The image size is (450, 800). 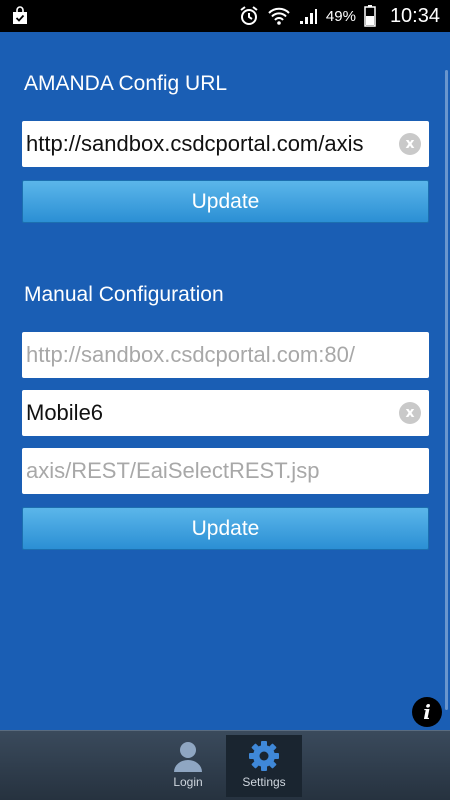 What do you see at coordinates (370, 16) in the screenshot?
I see `battery-icon` at bounding box center [370, 16].